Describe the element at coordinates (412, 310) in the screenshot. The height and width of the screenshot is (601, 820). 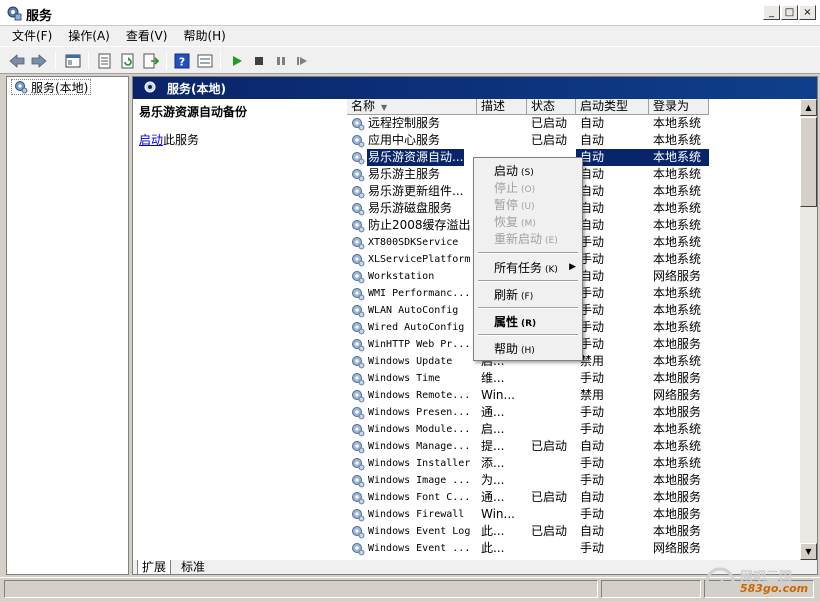
I see `service-name-cell: WLAN AutoConfig` at that location.